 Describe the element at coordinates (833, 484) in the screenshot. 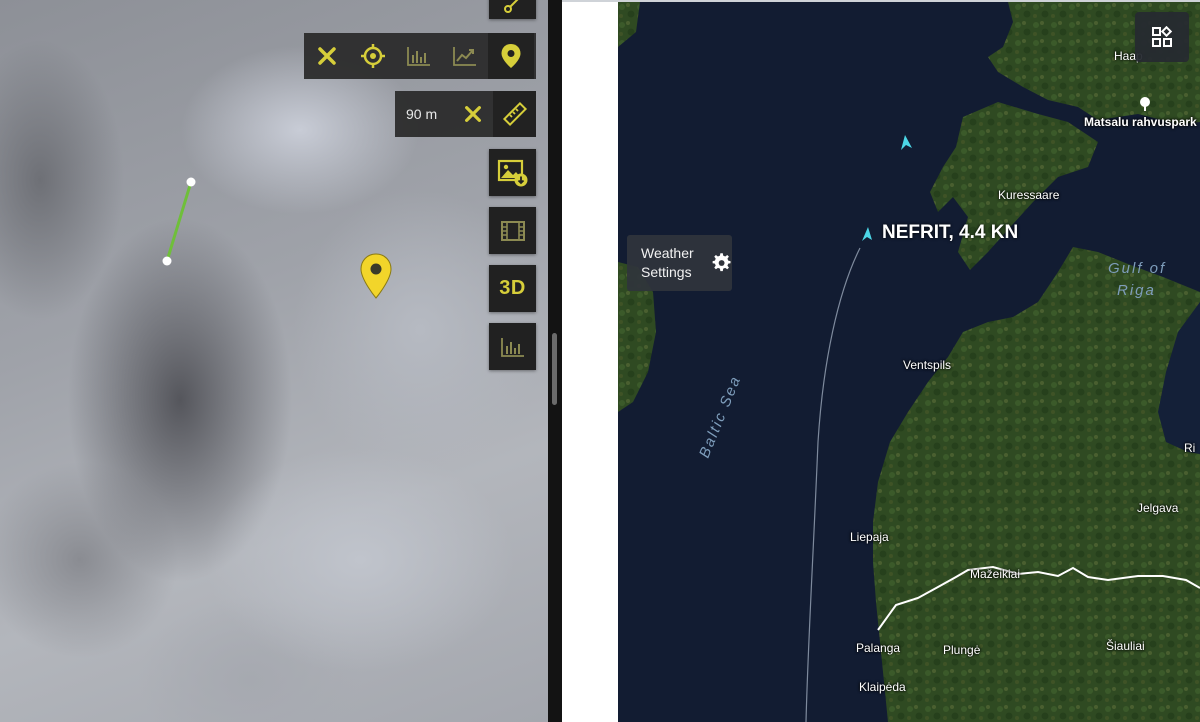

I see `vessel-track` at that location.